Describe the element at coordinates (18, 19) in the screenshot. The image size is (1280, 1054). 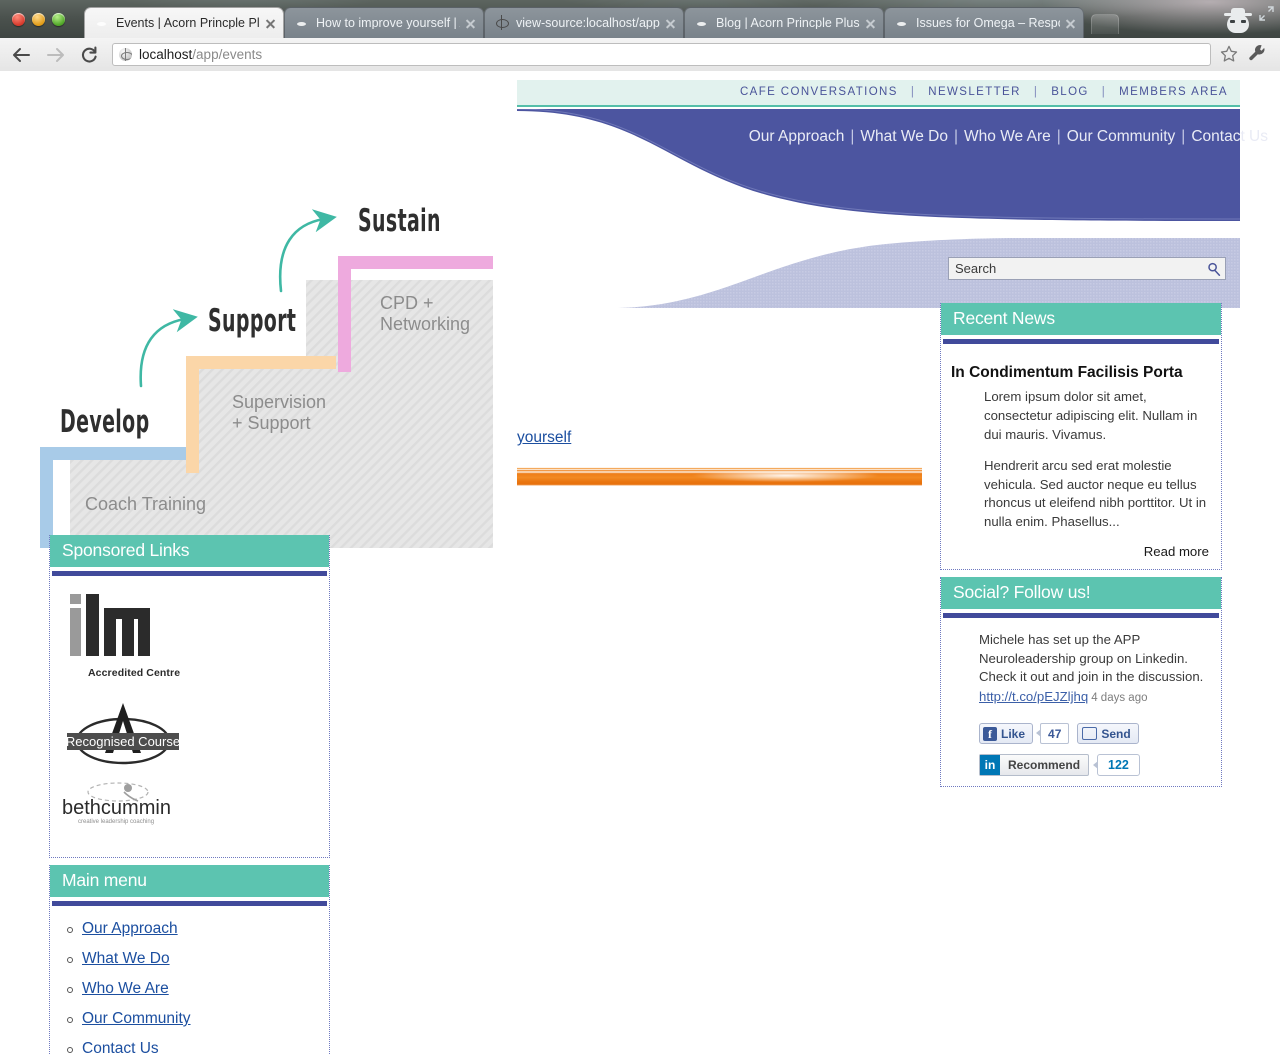
I see `close-window-button` at that location.